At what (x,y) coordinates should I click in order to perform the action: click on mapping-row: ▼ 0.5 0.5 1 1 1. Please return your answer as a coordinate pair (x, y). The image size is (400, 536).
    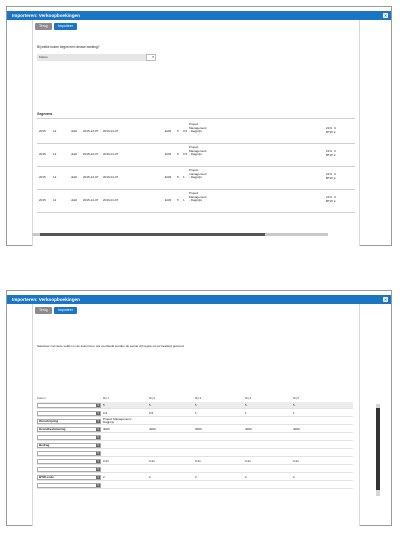
    Looking at the image, I should click on (195, 413).